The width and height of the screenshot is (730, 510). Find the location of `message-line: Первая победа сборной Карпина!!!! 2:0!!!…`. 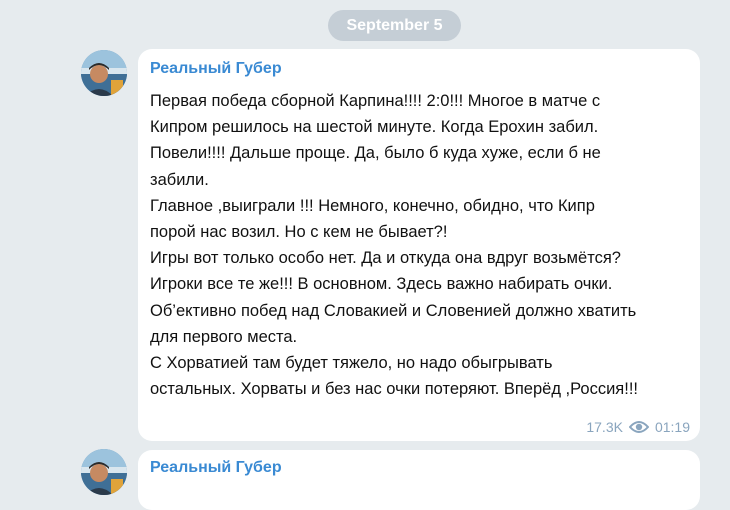

message-line: Первая победа сборной Карпина!!!! 2:0!!!… is located at coordinates (375, 101).